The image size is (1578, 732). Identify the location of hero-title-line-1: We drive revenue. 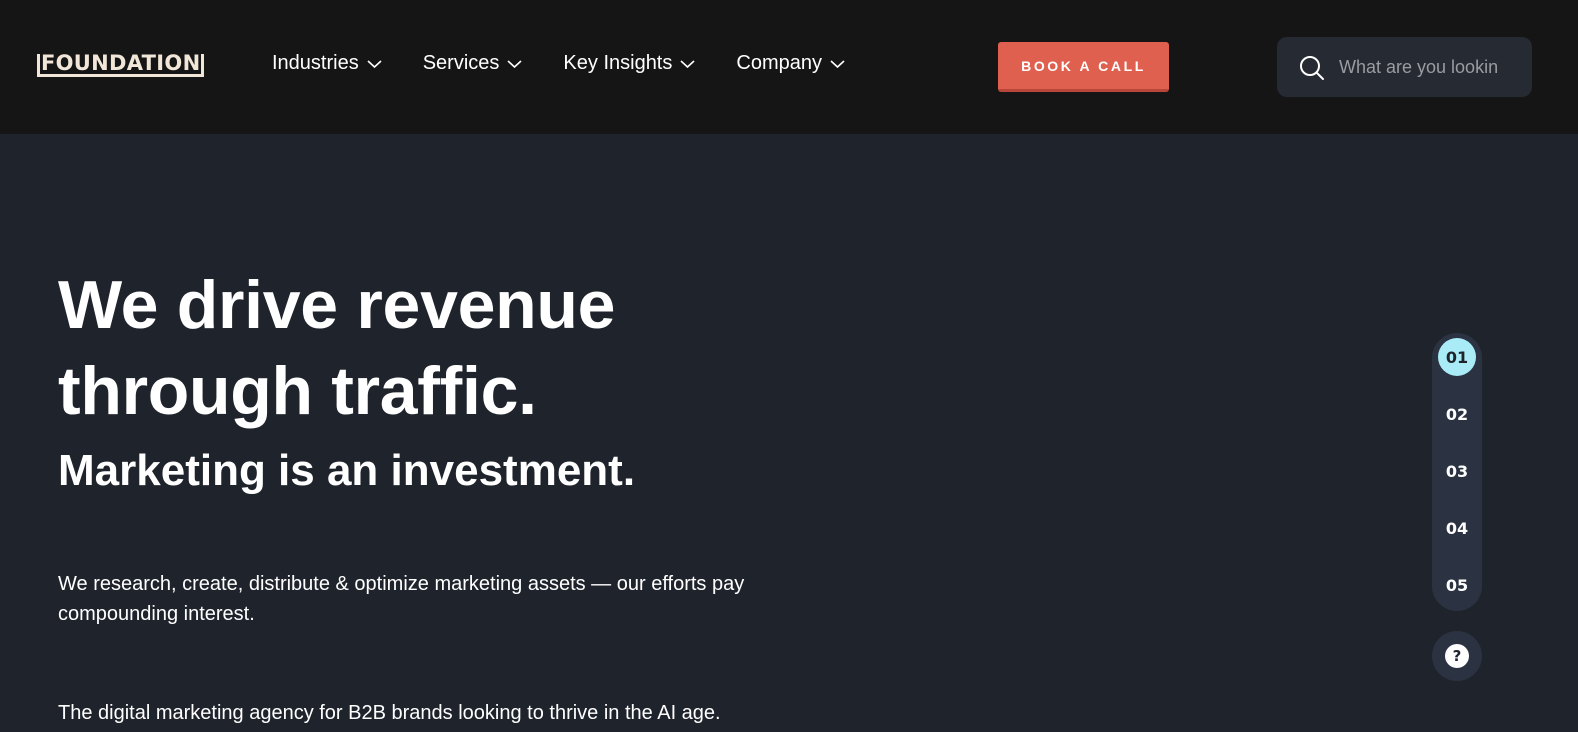
(337, 305).